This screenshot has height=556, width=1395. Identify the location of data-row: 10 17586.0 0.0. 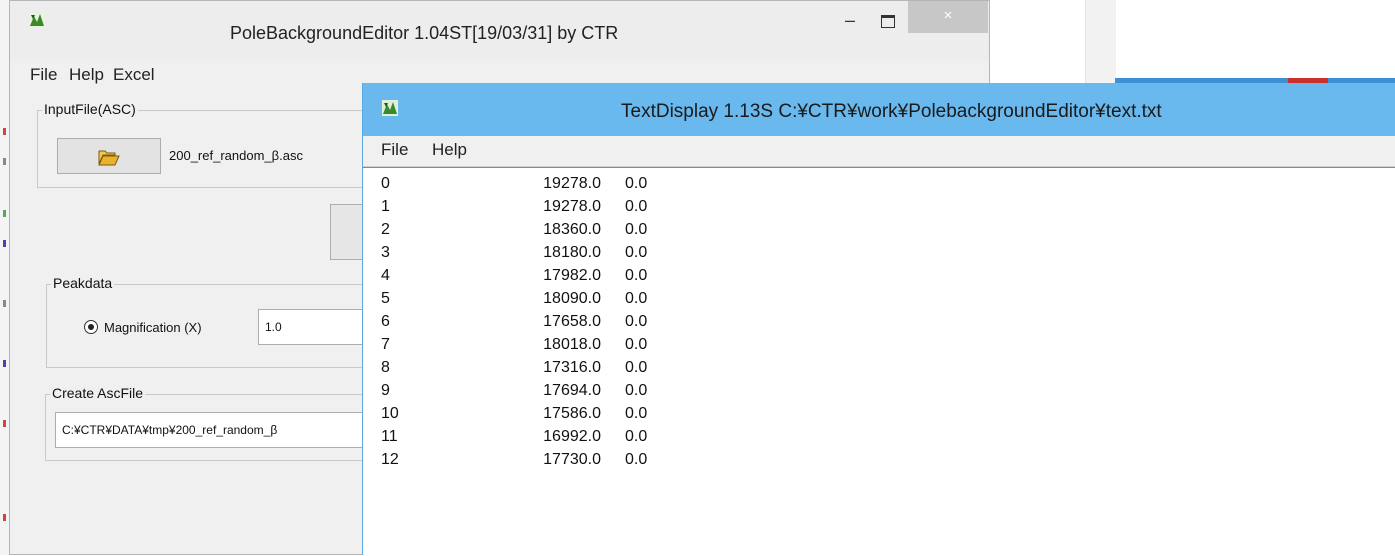
(879, 413).